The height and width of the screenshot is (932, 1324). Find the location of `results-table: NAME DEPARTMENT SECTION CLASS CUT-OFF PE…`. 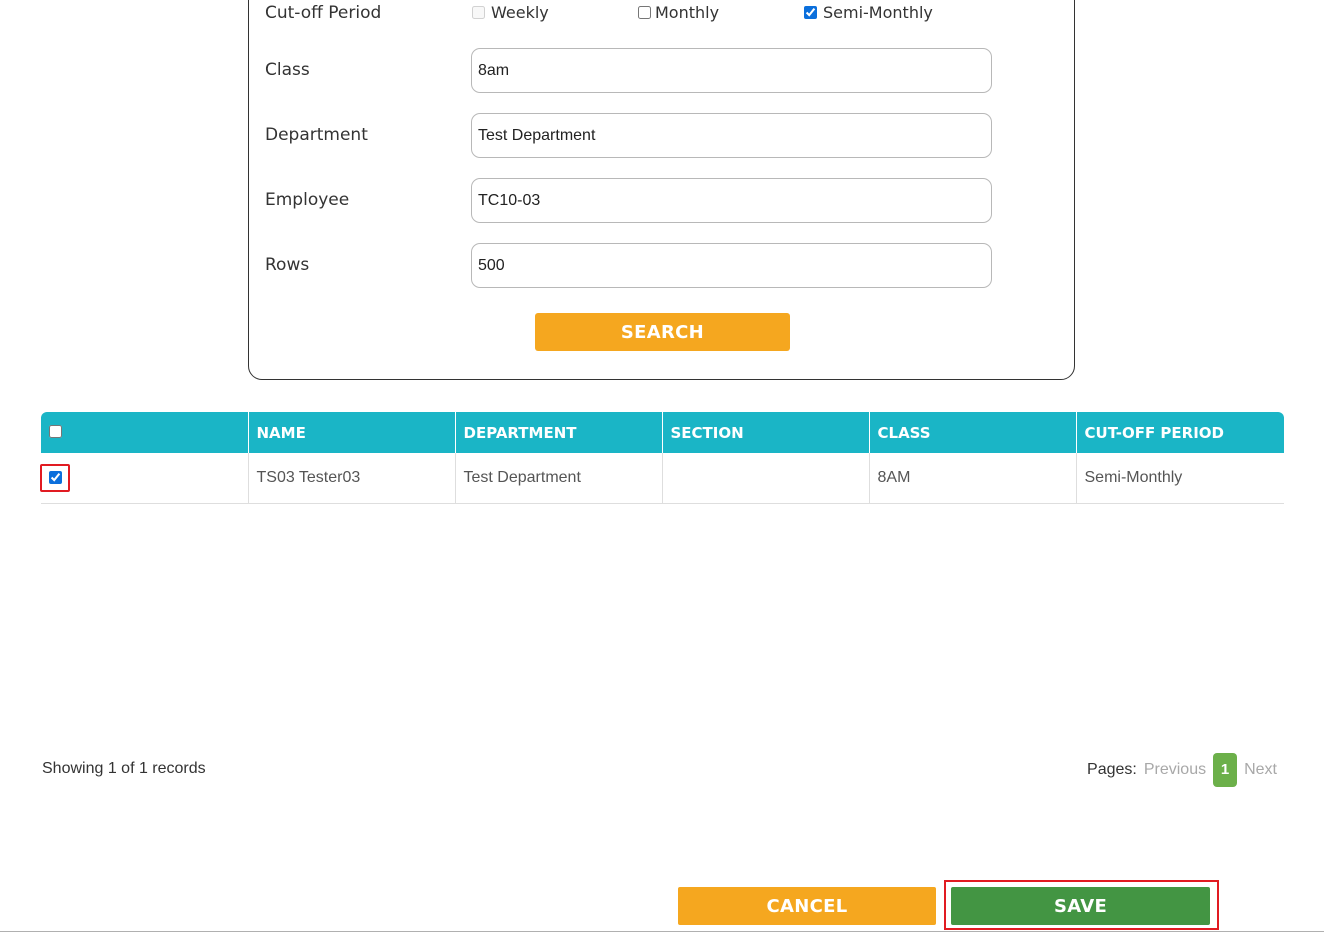

results-table: NAME DEPARTMENT SECTION CLASS CUT-OFF PE… is located at coordinates (662, 458).